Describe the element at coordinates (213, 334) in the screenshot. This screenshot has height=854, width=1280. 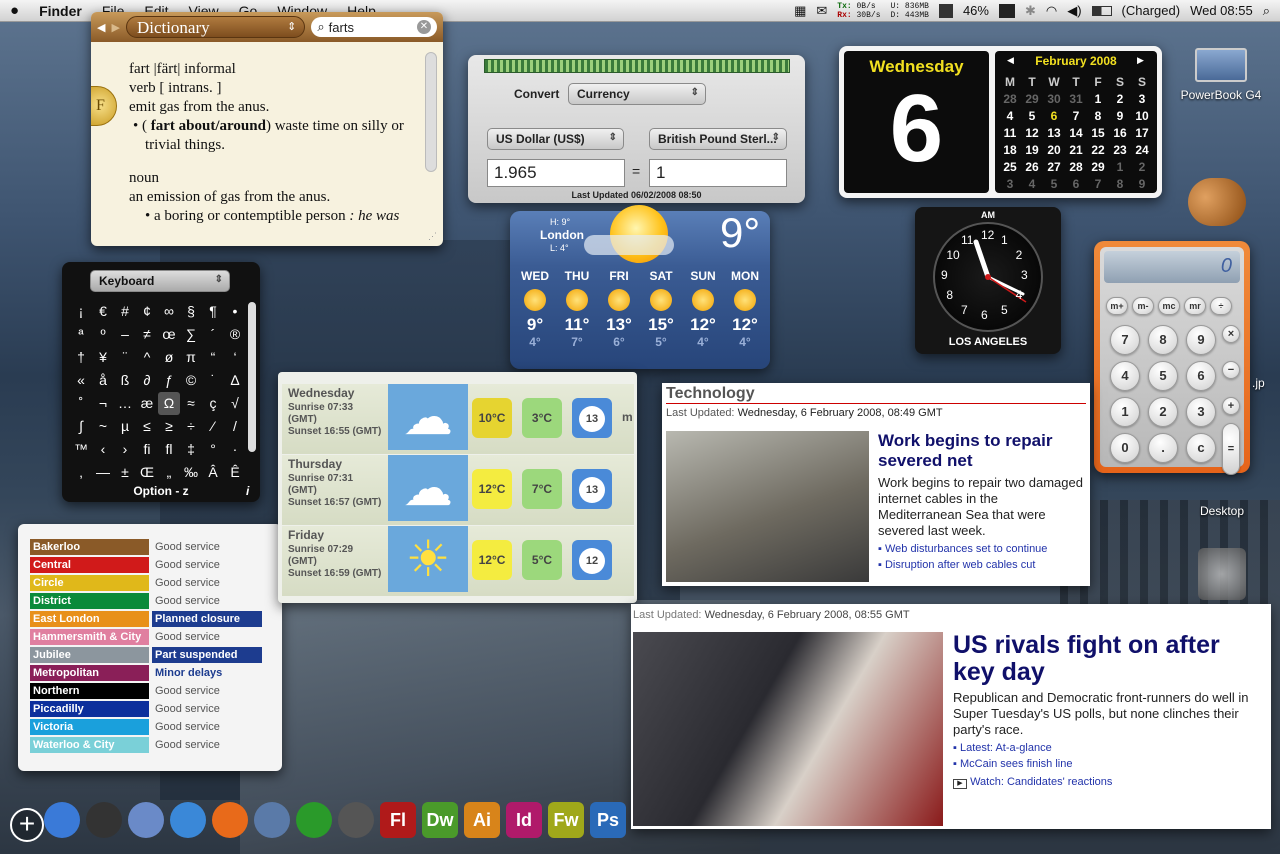
I see `character-key: ´` at that location.